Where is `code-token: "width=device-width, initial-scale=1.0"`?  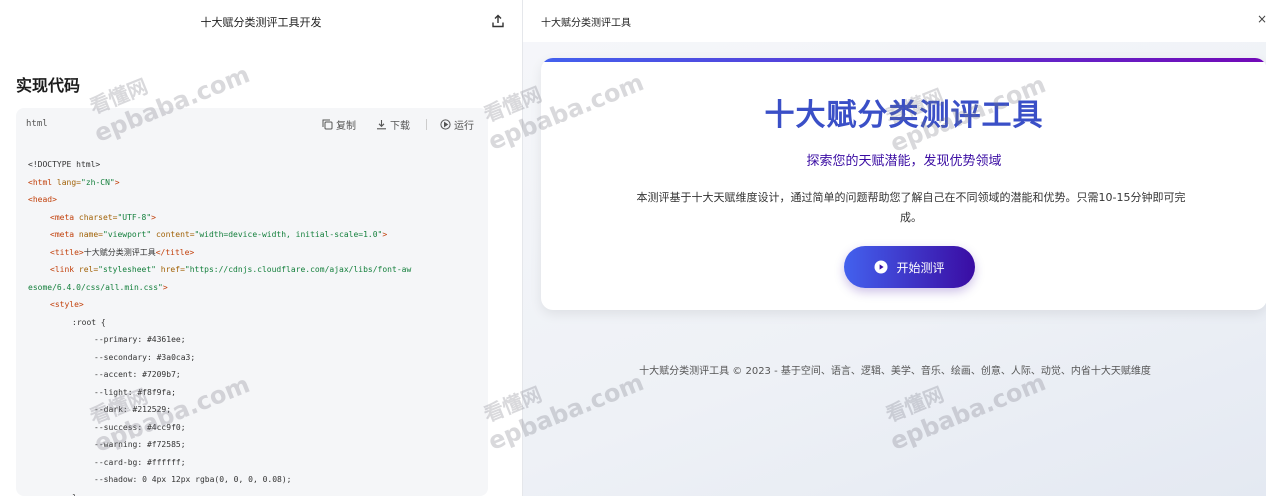
code-token: "width=device-width, initial-scale=1.0" is located at coordinates (288, 234).